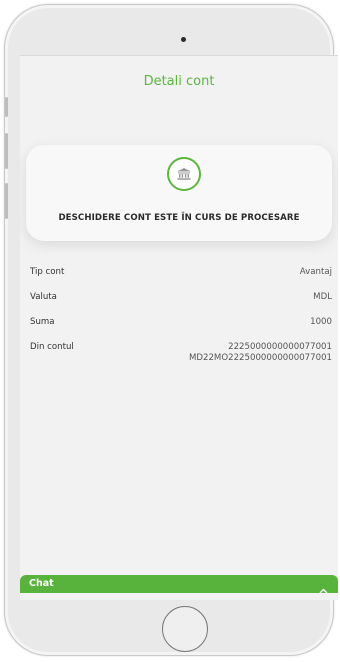  Describe the element at coordinates (52, 347) in the screenshot. I see `detail-label: Din contul` at that location.